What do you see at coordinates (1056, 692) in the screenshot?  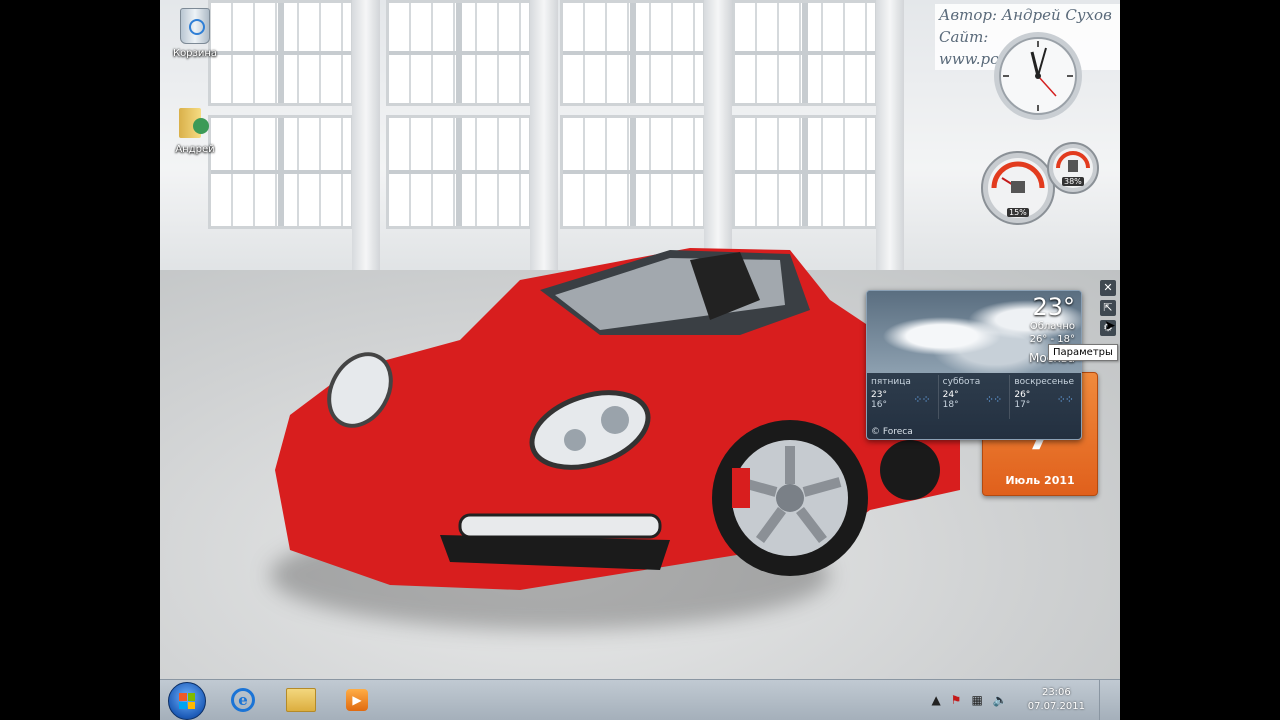 I see `taskbar-time: 23:06` at bounding box center [1056, 692].